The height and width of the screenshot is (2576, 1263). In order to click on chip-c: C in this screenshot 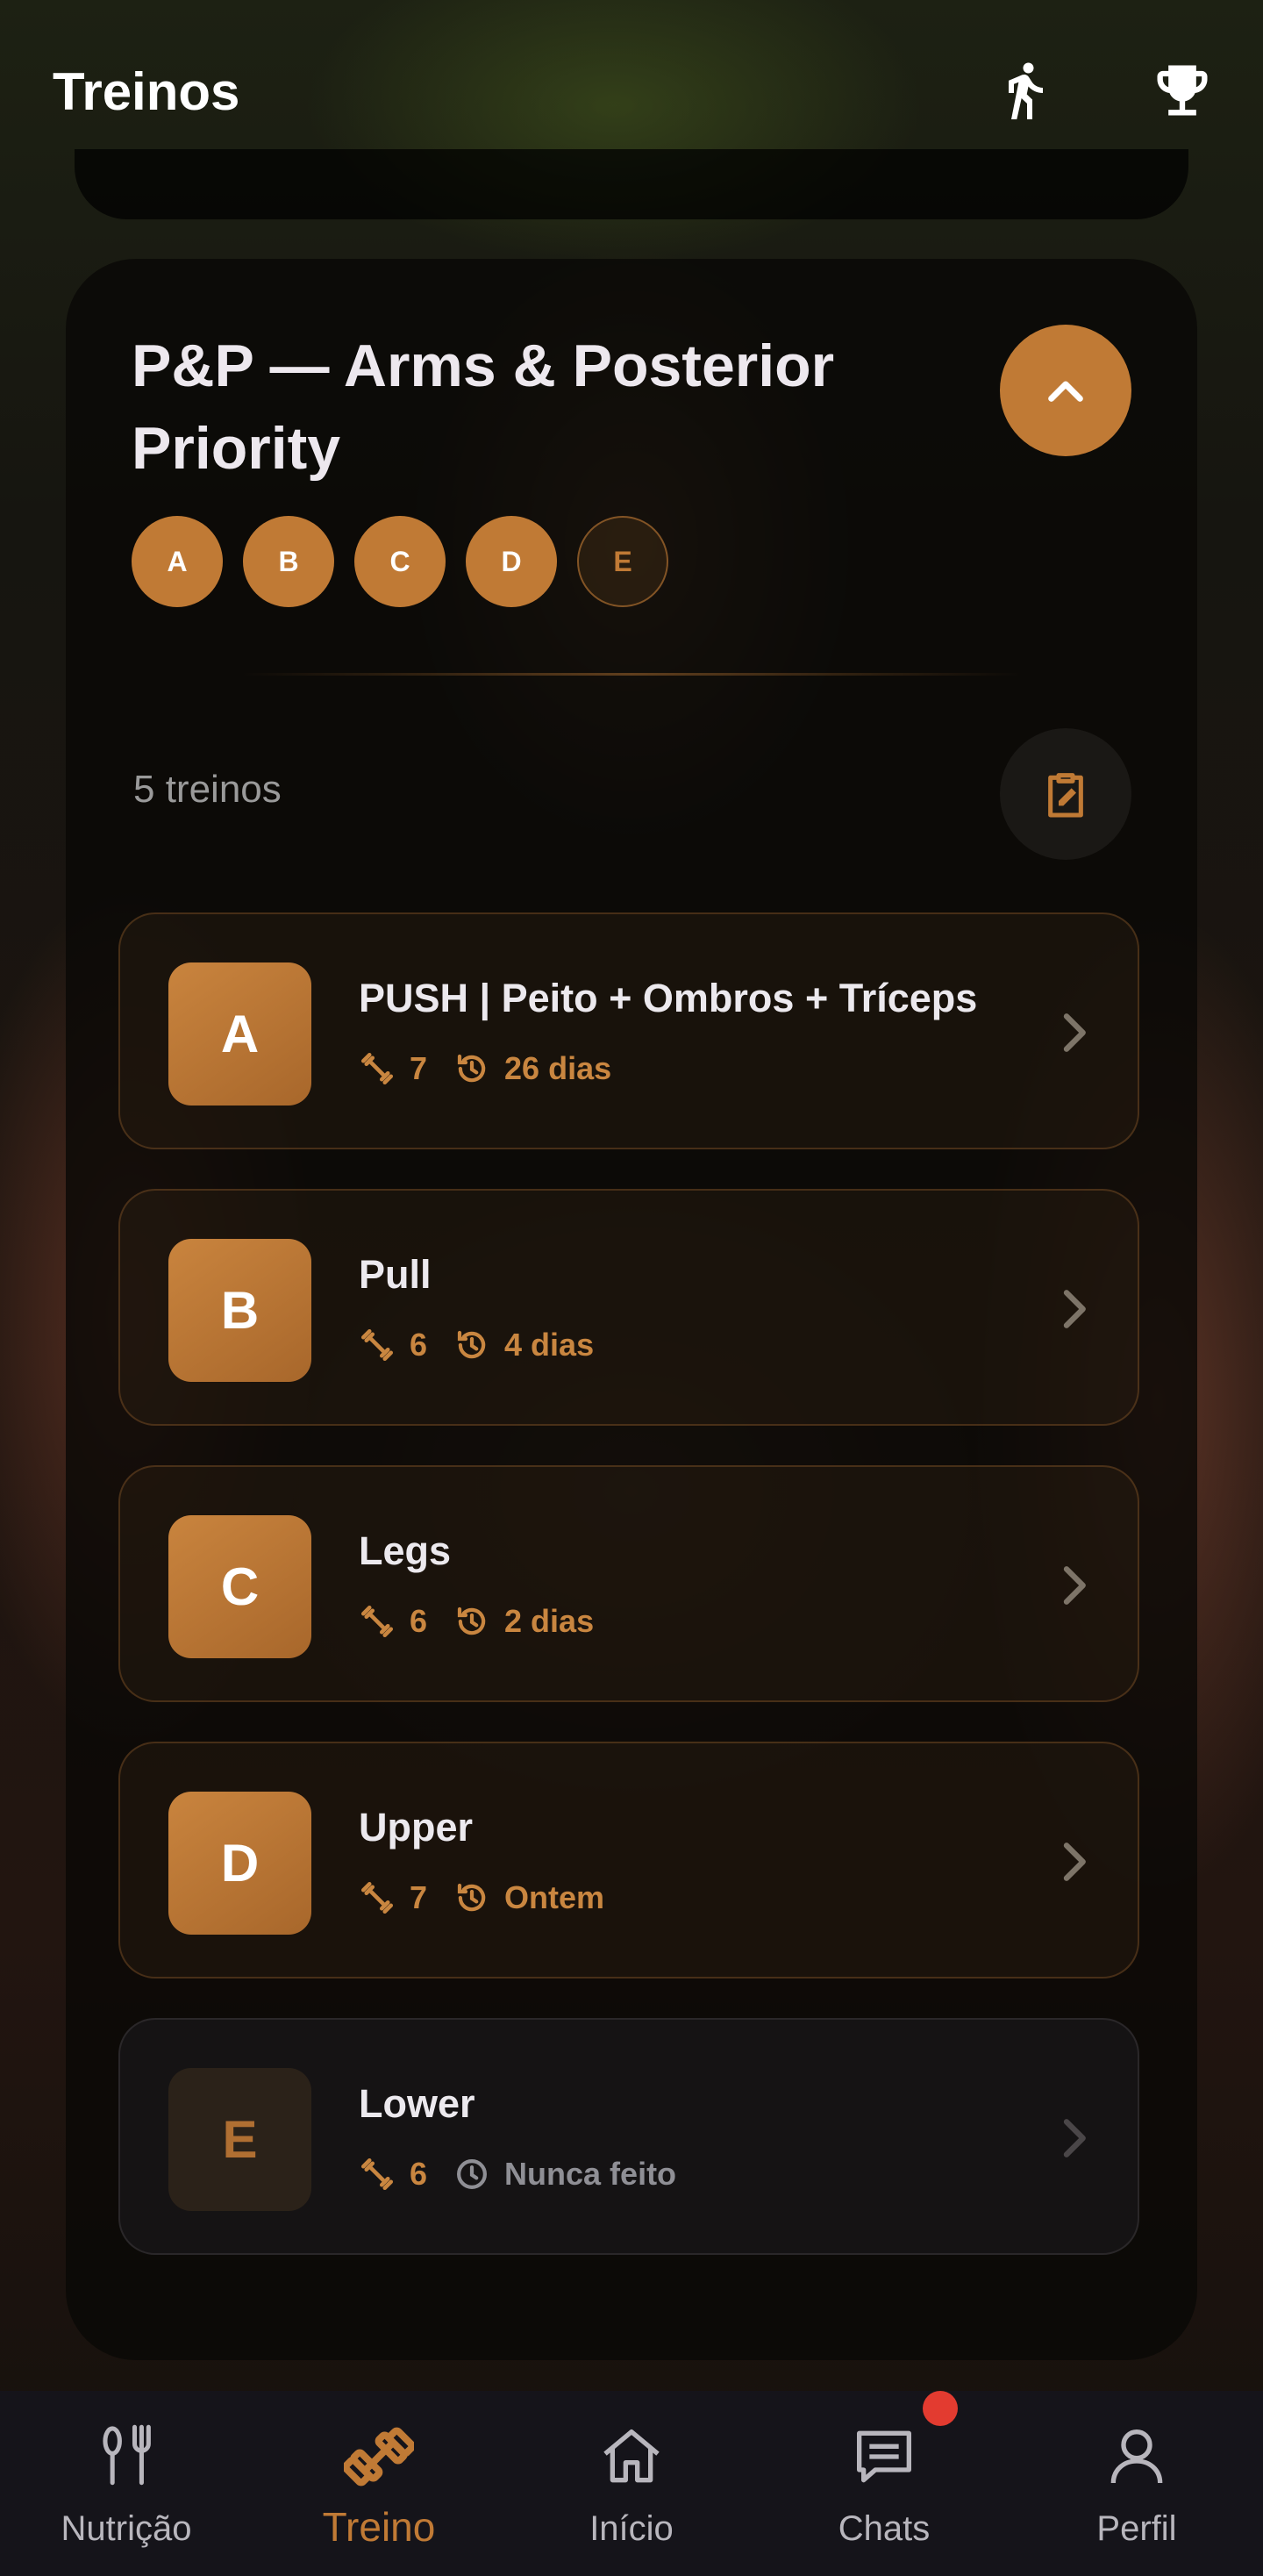, I will do `click(400, 561)`.